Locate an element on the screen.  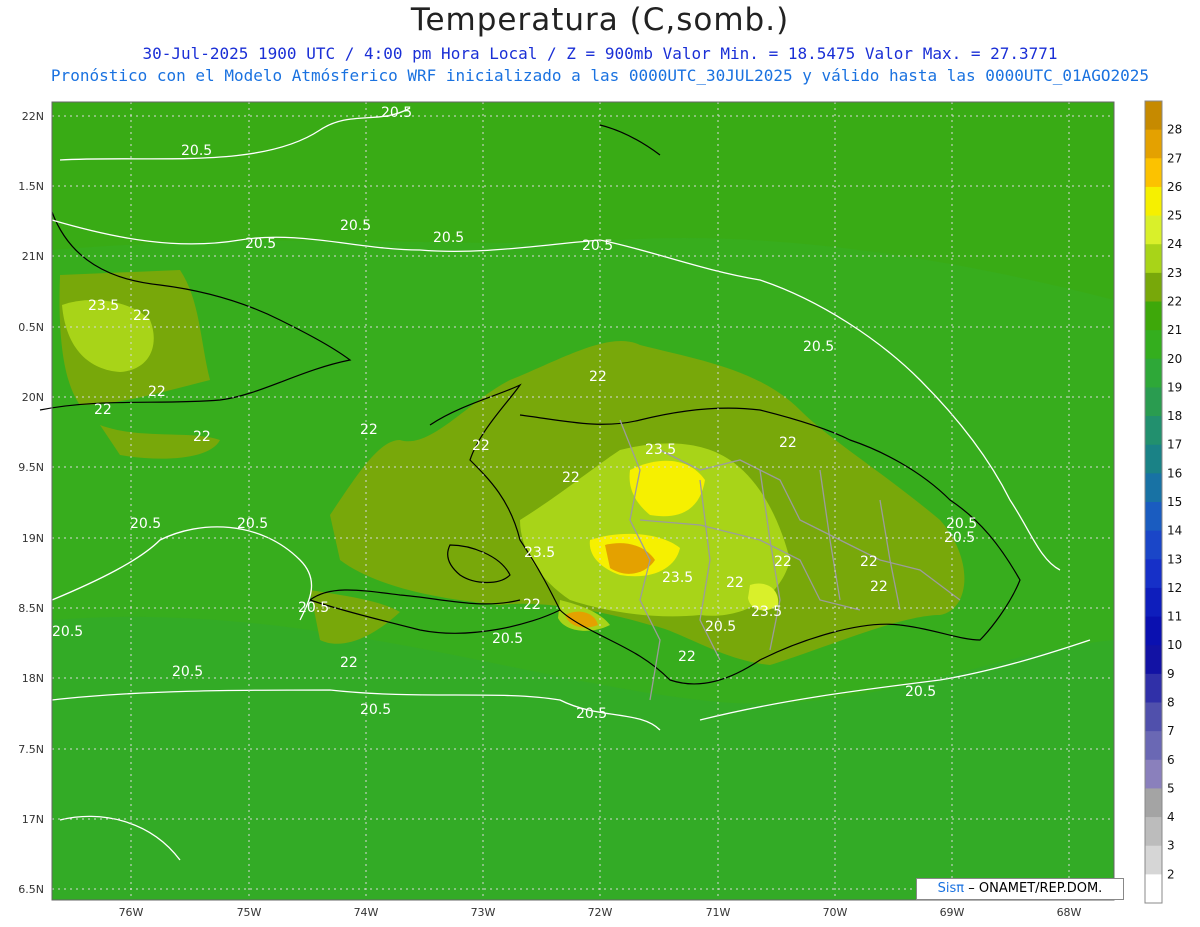
lat-label: 6.5N is located at coordinates (31, 889).